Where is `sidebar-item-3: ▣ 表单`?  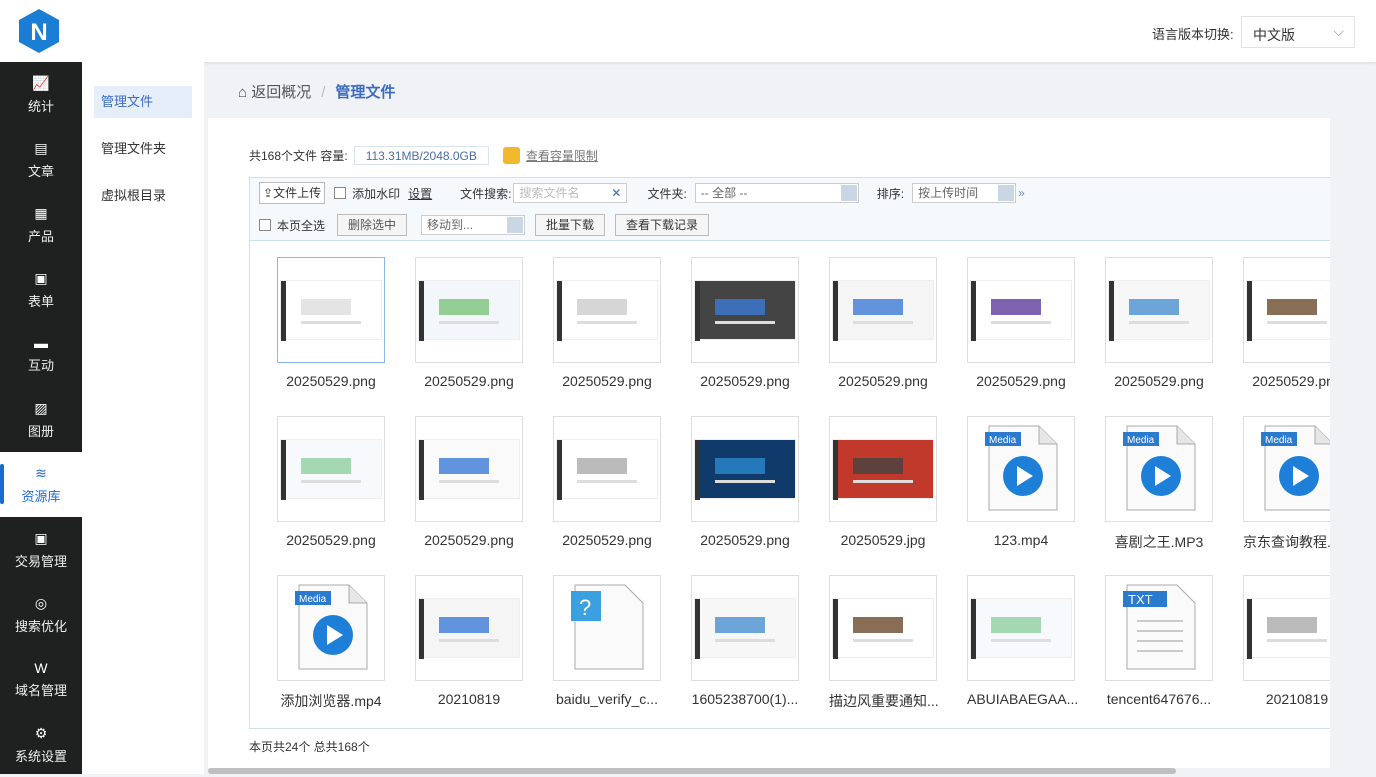 sidebar-item-3: ▣ 表单 is located at coordinates (41, 289).